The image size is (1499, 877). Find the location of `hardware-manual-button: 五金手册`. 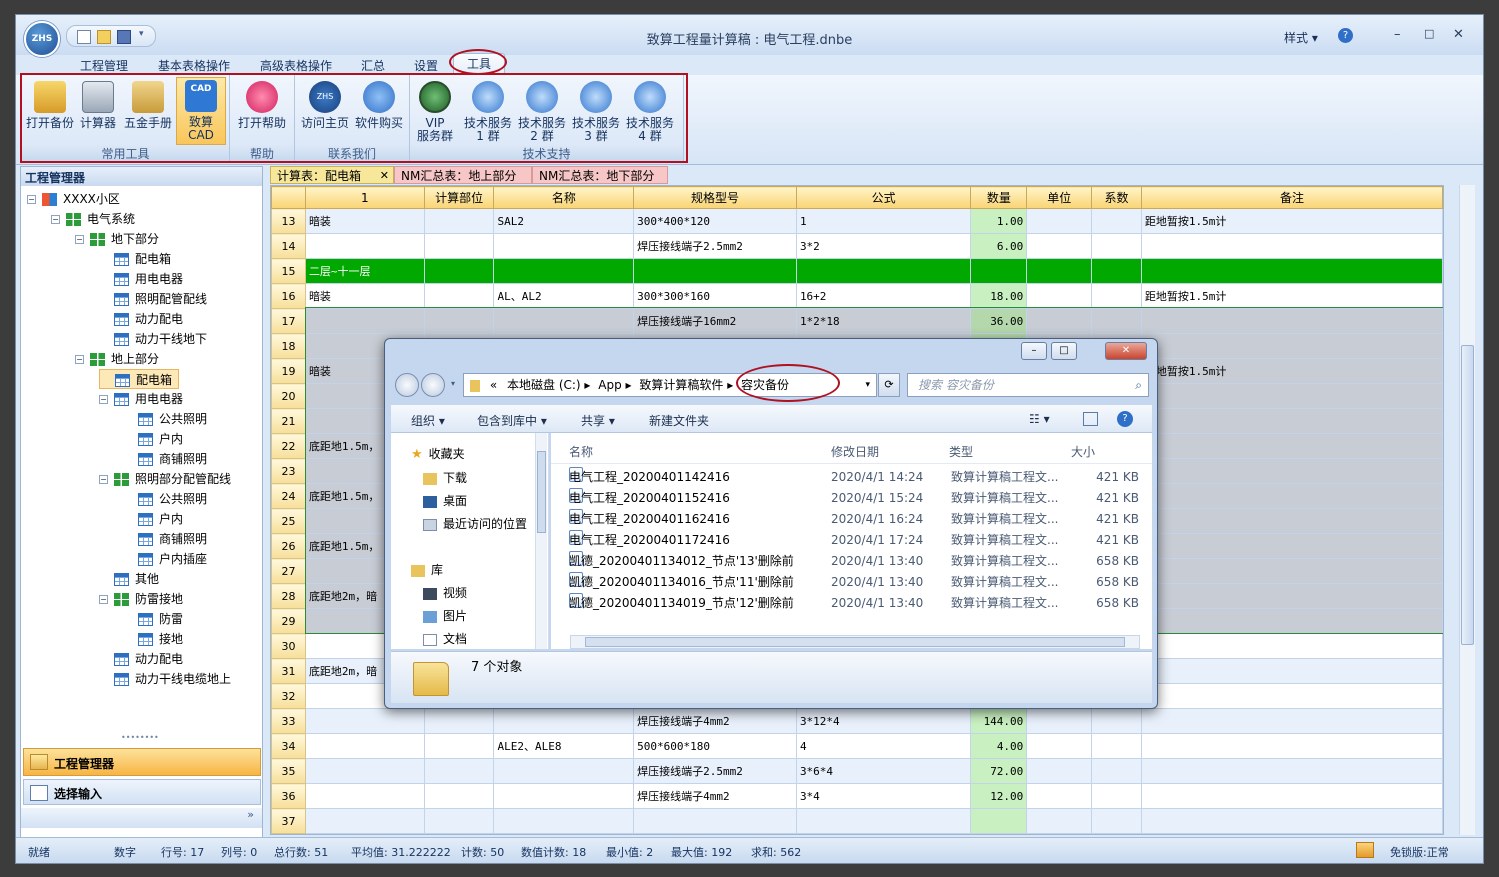

hardware-manual-button: 五金手册 is located at coordinates (148, 112).